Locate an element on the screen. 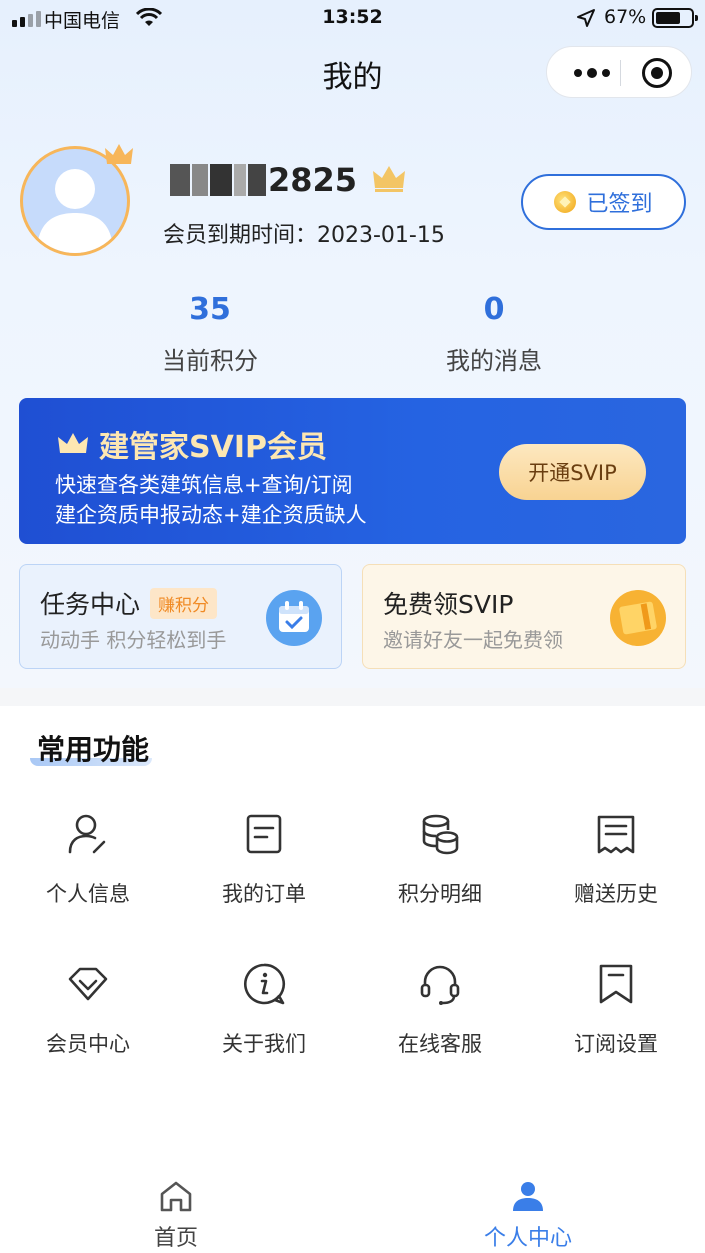 The width and height of the screenshot is (705, 1253). vip-ticket-icon is located at coordinates (638, 620).